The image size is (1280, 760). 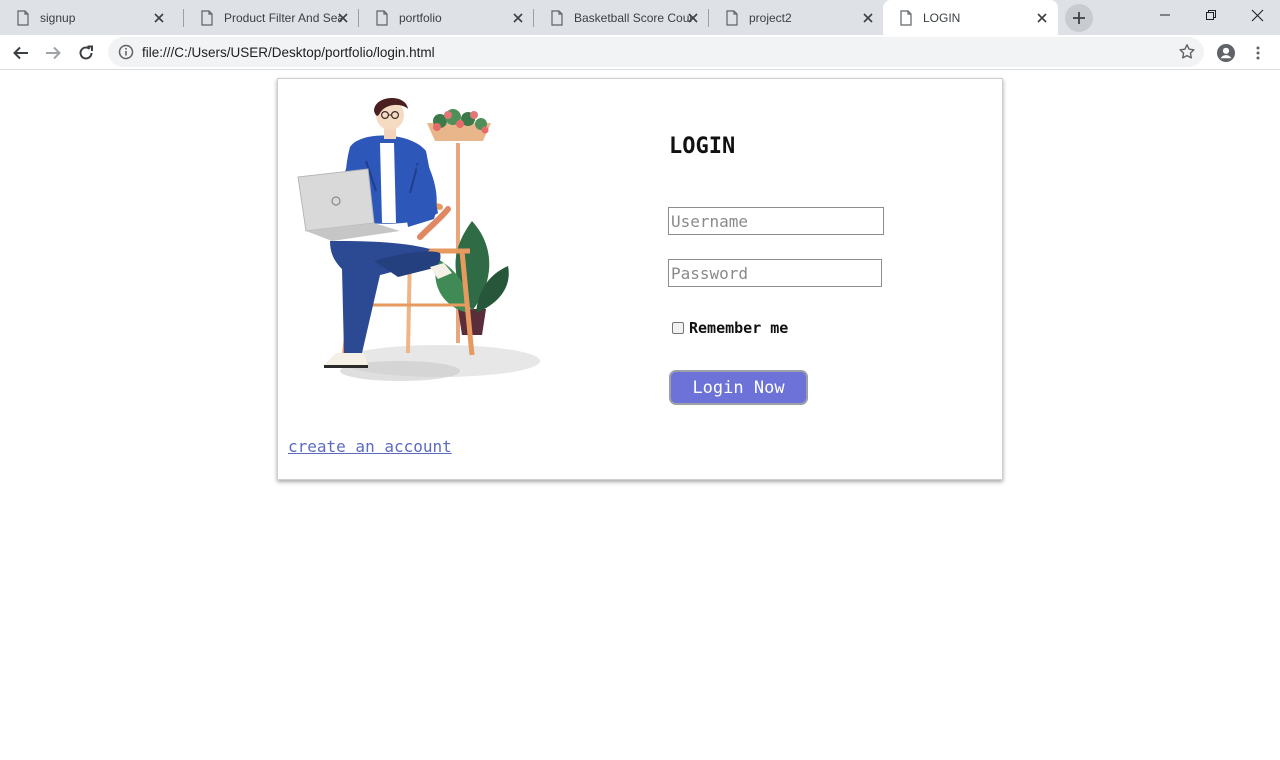 I want to click on login-now-button: Login Now, so click(x=738, y=387).